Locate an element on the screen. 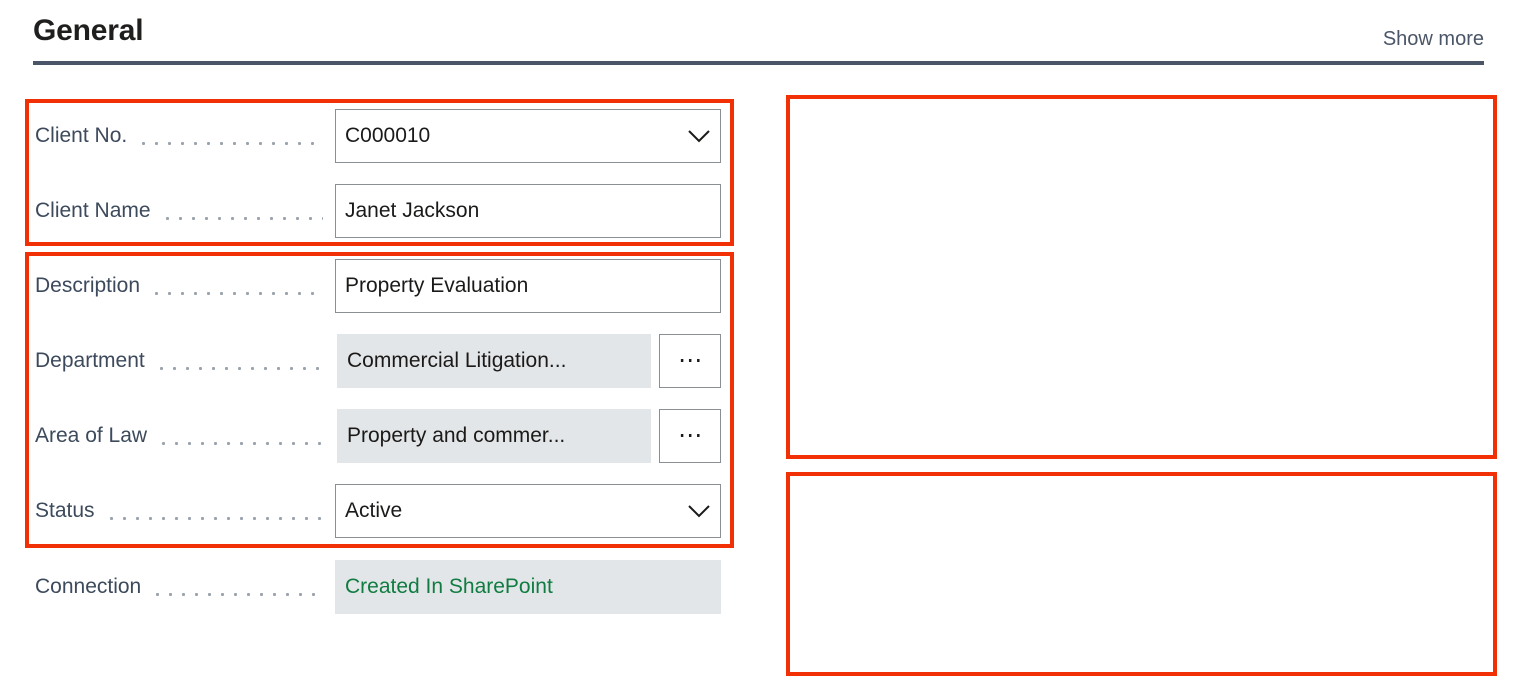  area-of-law-lookup-button: ⋯ is located at coordinates (690, 436).